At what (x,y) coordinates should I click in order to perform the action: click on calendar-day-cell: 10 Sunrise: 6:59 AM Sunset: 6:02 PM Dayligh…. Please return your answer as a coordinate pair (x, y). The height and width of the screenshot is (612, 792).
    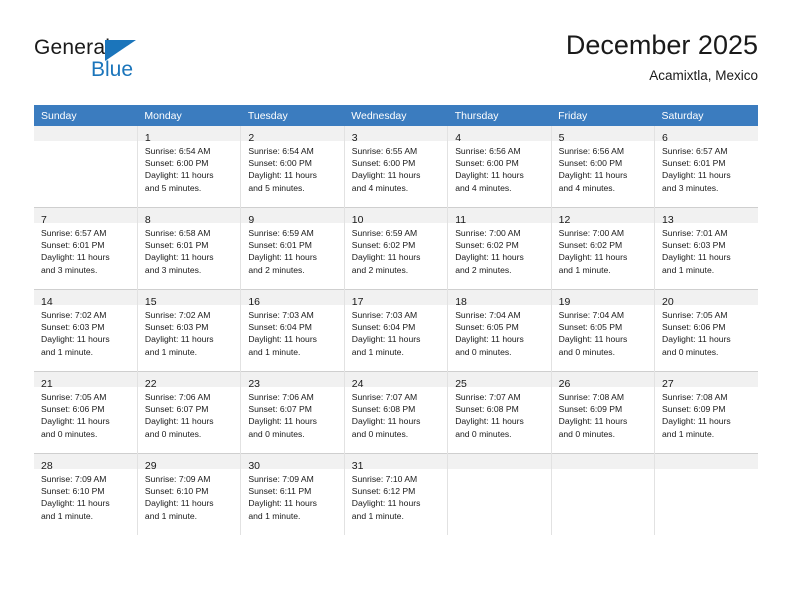
    Looking at the image, I should click on (396, 248).